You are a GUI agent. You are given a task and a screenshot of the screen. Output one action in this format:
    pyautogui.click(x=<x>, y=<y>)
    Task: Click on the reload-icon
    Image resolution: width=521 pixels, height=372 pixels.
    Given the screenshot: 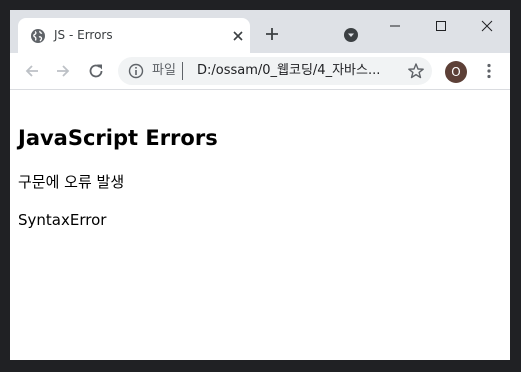 What is the action you would take?
    pyautogui.click(x=96, y=71)
    